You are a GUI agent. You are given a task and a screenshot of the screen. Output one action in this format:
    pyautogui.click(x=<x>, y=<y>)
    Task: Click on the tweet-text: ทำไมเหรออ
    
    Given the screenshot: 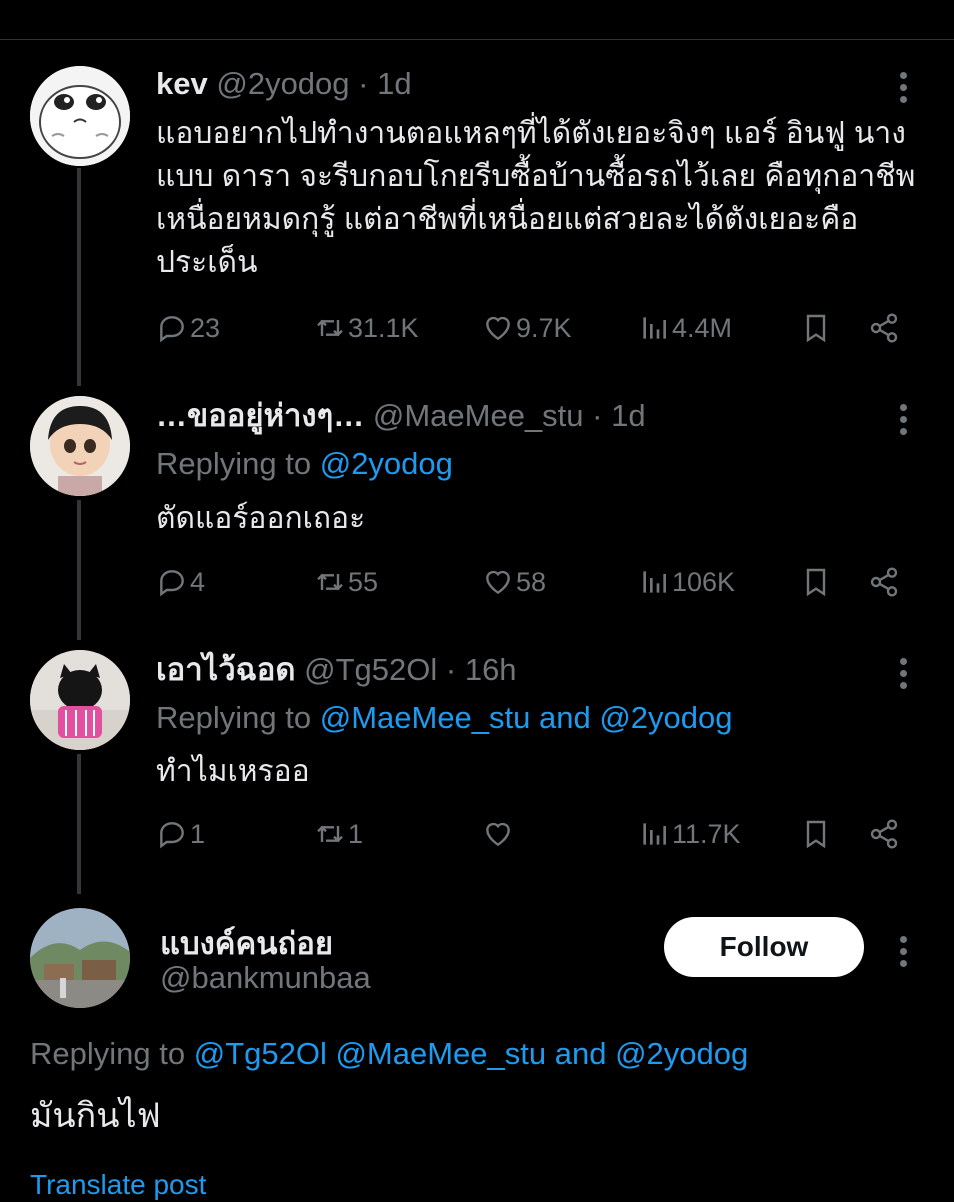 What is the action you would take?
    pyautogui.click(x=233, y=771)
    